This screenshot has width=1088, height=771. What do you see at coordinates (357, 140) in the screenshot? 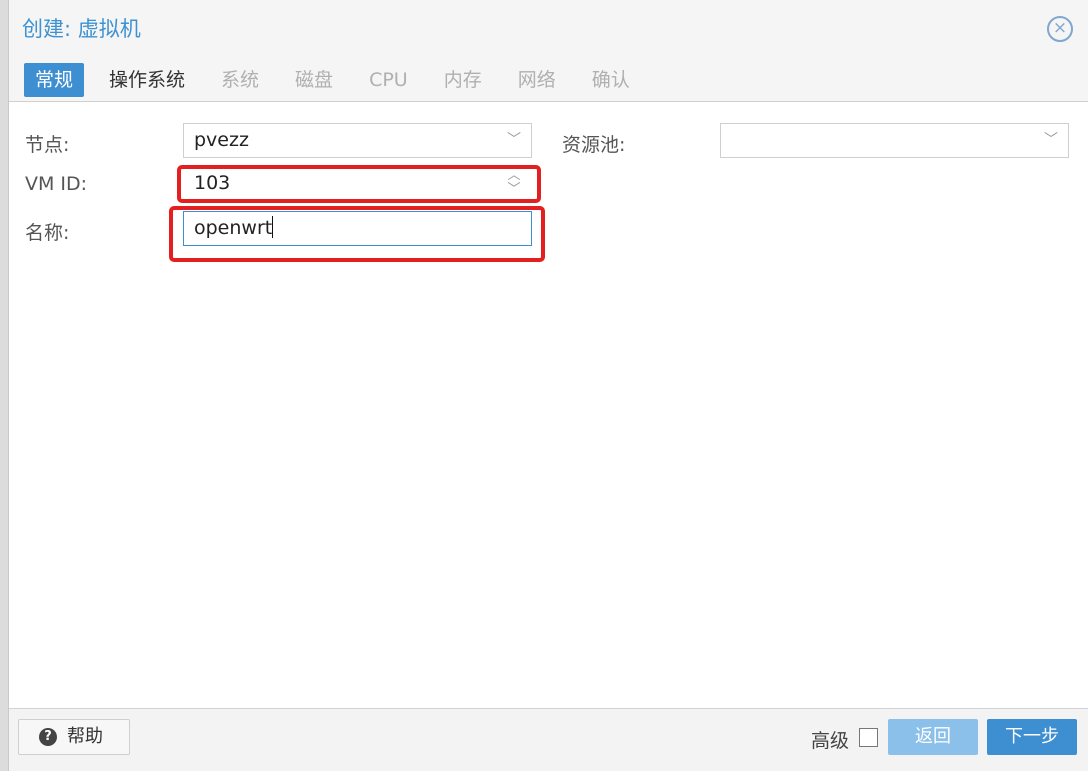
I see `node-select: pvezz ﹀` at bounding box center [357, 140].